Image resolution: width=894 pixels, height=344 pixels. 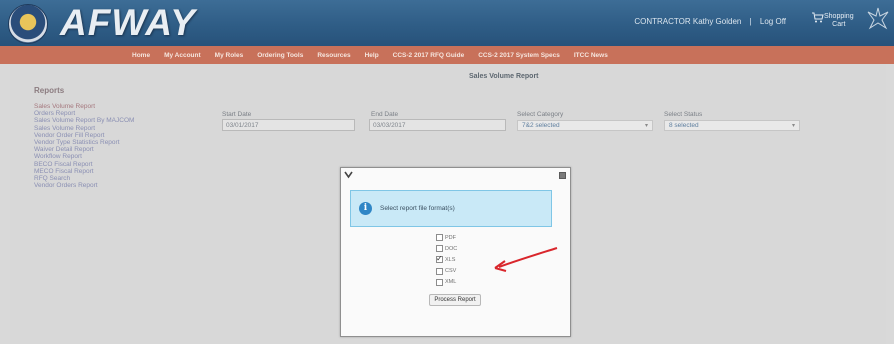 What do you see at coordinates (182, 55) in the screenshot?
I see `nav-item-my-account: My Account` at bounding box center [182, 55].